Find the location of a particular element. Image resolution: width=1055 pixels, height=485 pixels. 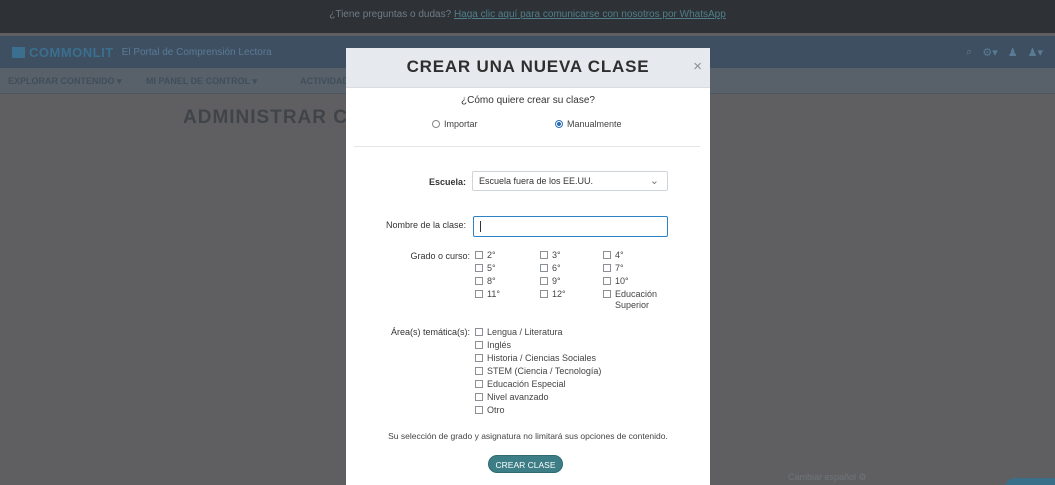

grade-checkbox-6: 6° is located at coordinates (550, 268).